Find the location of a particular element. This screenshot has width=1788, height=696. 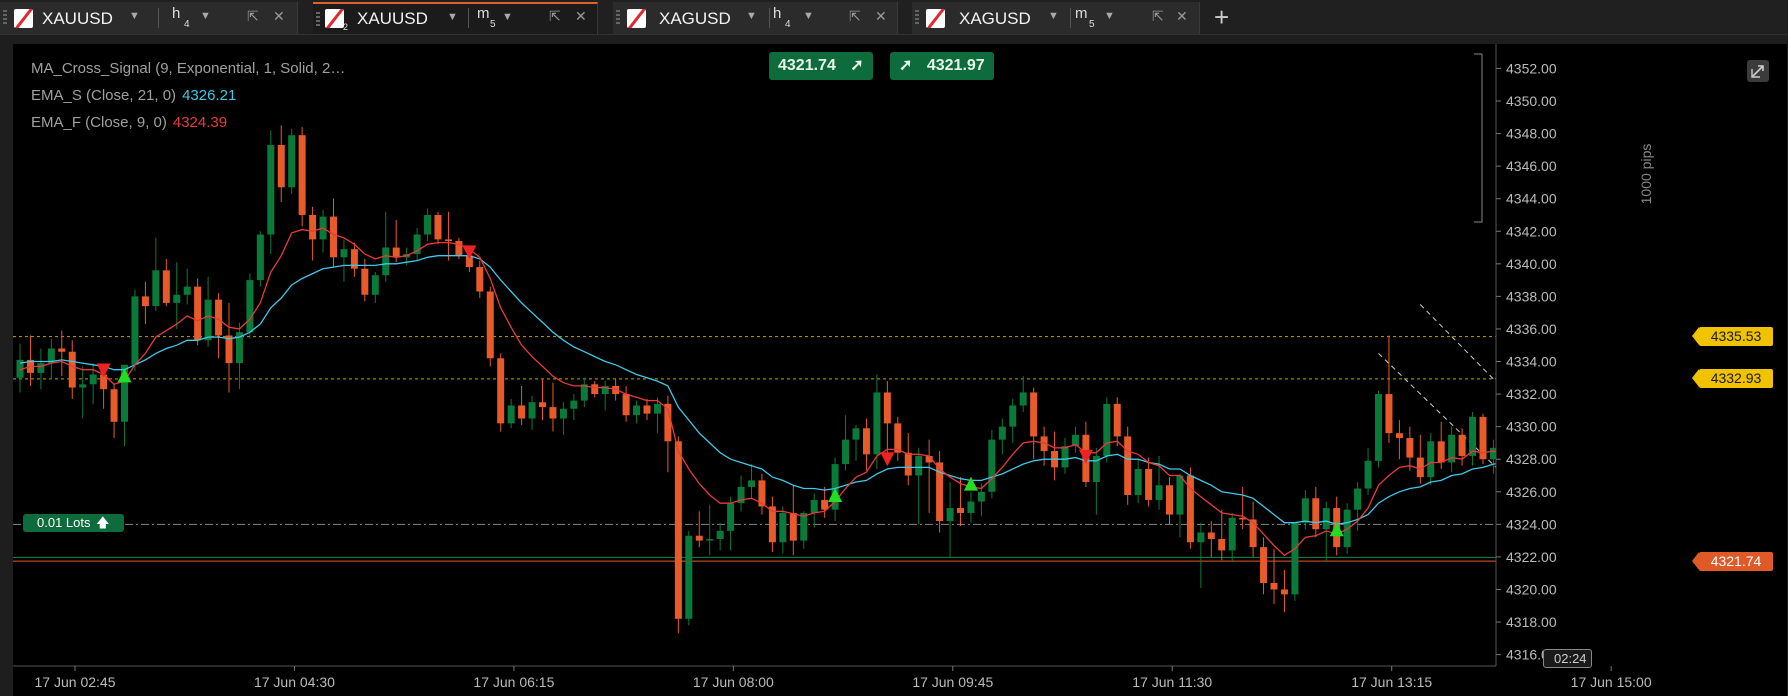

legend-ema-slow: EMA_S (Close, 21, 0) 4326.21 is located at coordinates (133, 95).